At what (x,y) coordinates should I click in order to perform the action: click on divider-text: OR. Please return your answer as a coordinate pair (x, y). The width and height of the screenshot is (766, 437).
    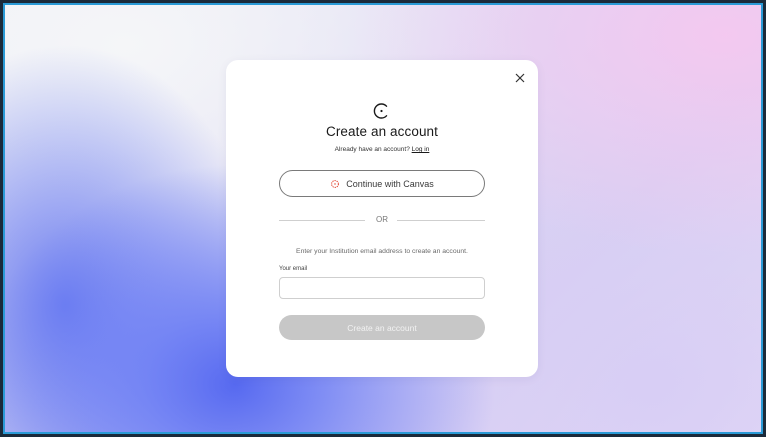
    Looking at the image, I should click on (382, 219).